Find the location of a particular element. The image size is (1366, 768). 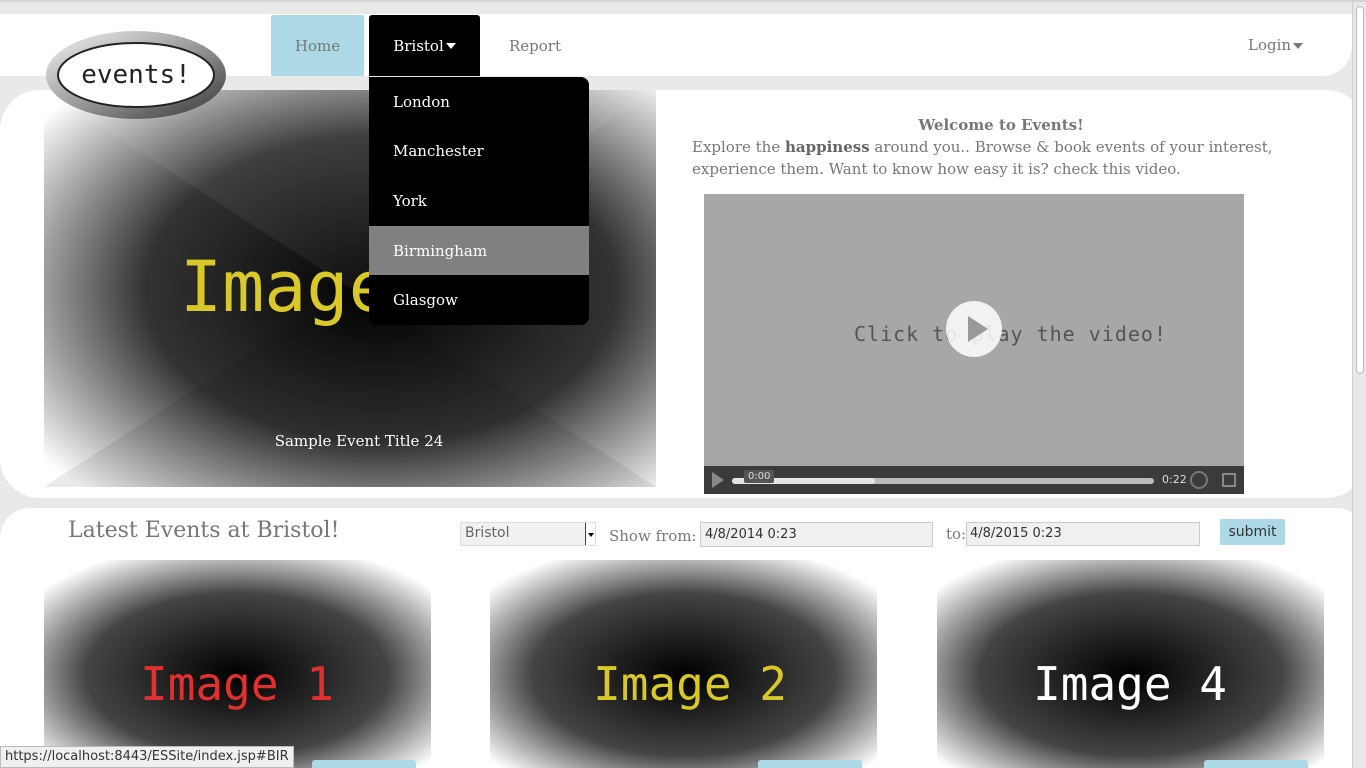

video-overlay-text: Click to play the video! is located at coordinates (1010, 334).